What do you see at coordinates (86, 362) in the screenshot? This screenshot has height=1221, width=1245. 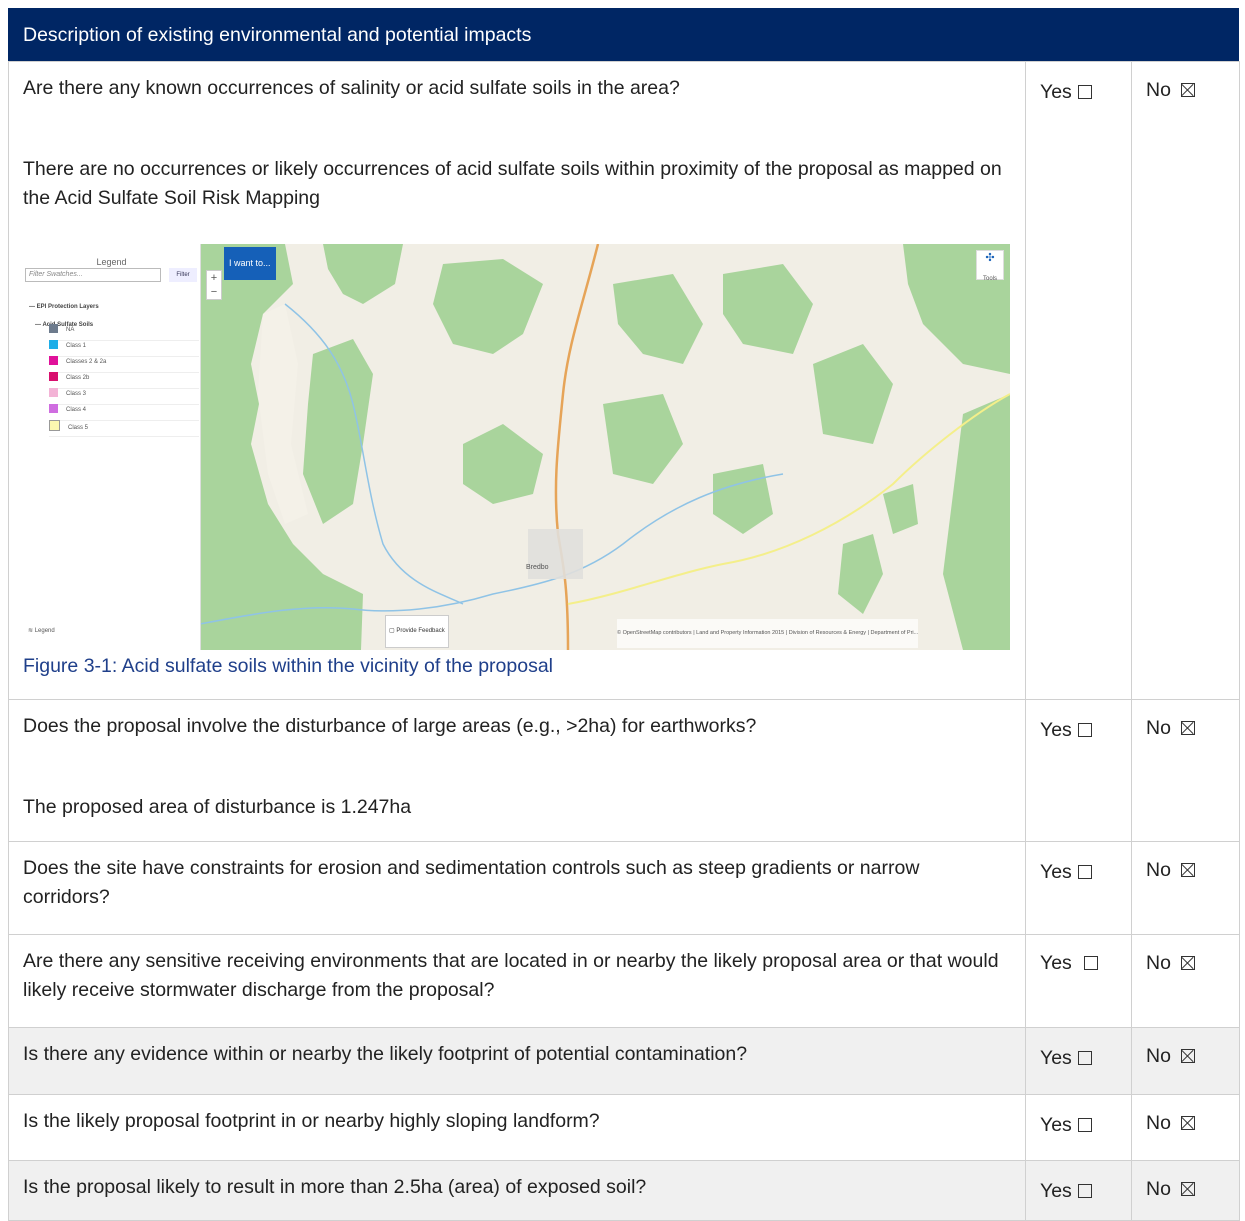 I see `legend-item-label: Classes 2 & 2a` at bounding box center [86, 362].